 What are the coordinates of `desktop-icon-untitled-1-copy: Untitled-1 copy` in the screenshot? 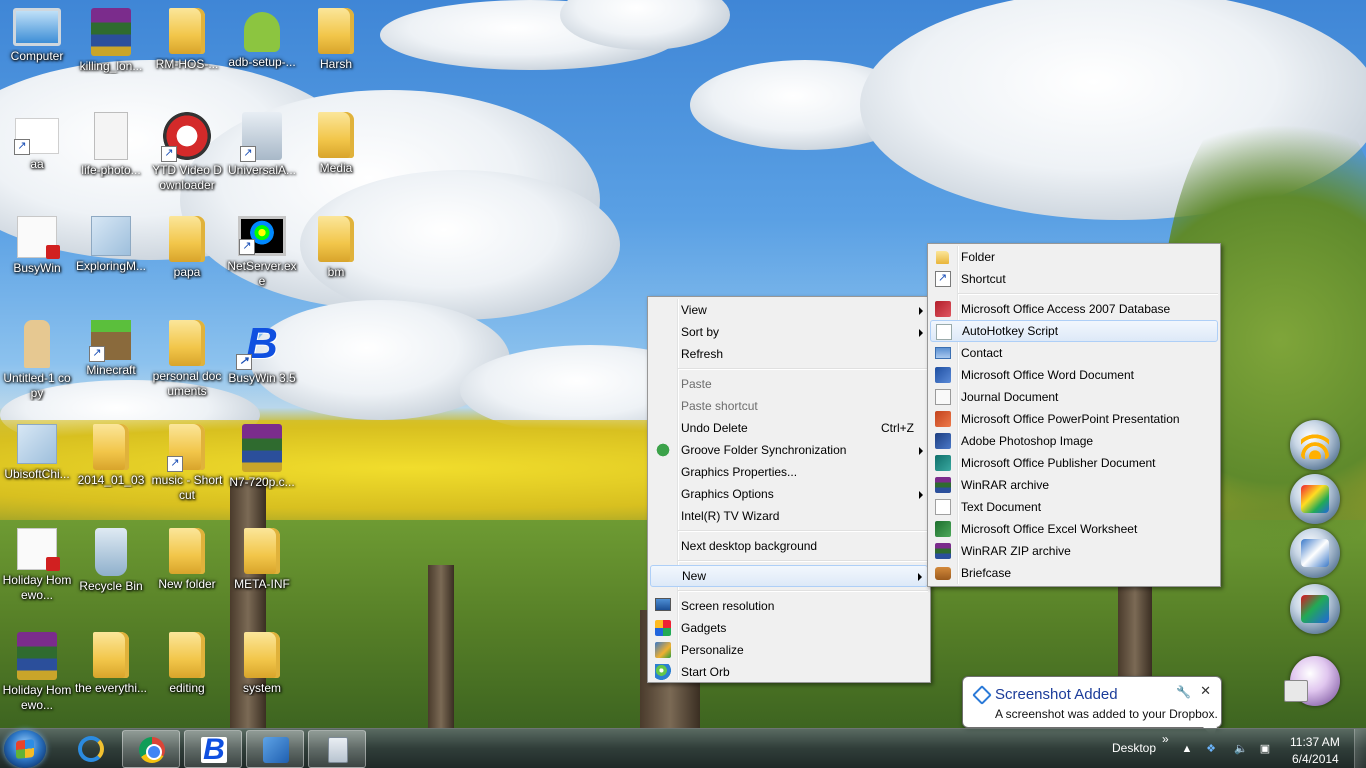 It's located at (37, 364).